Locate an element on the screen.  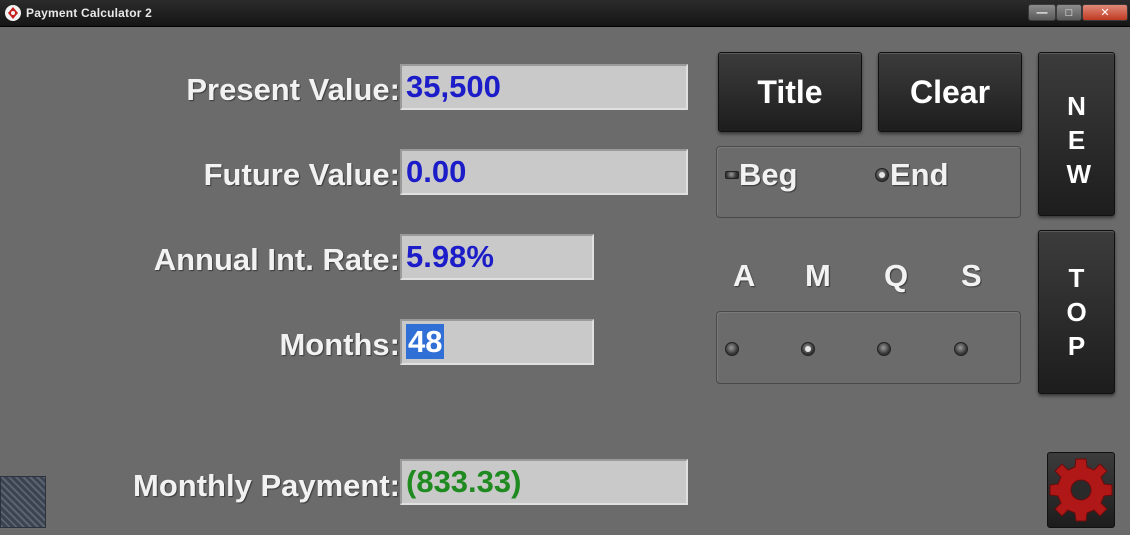
future-value-input: 0.00 is located at coordinates (544, 172).